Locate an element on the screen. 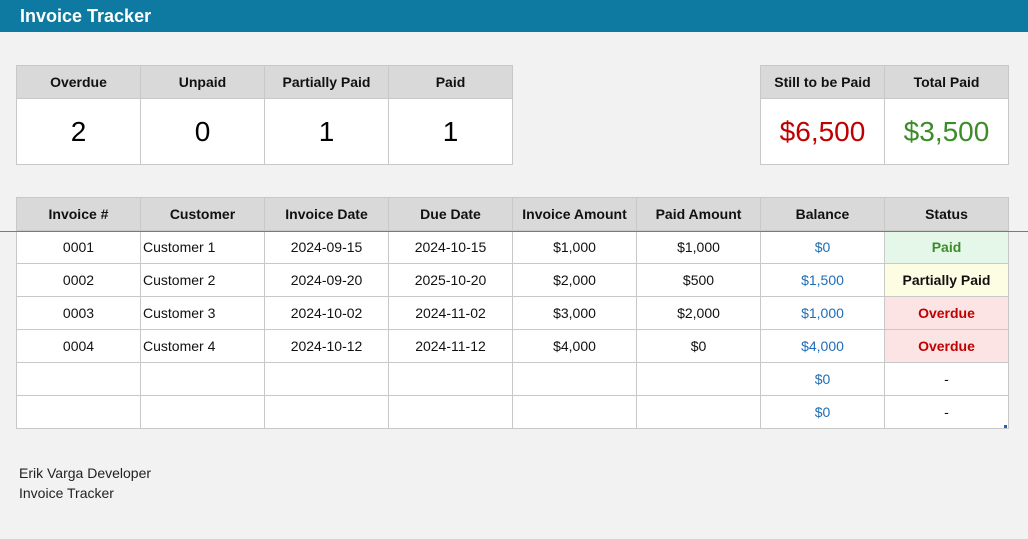 This screenshot has width=1028, height=539. kpi-total-paid-label: Total Paid is located at coordinates (946, 82).